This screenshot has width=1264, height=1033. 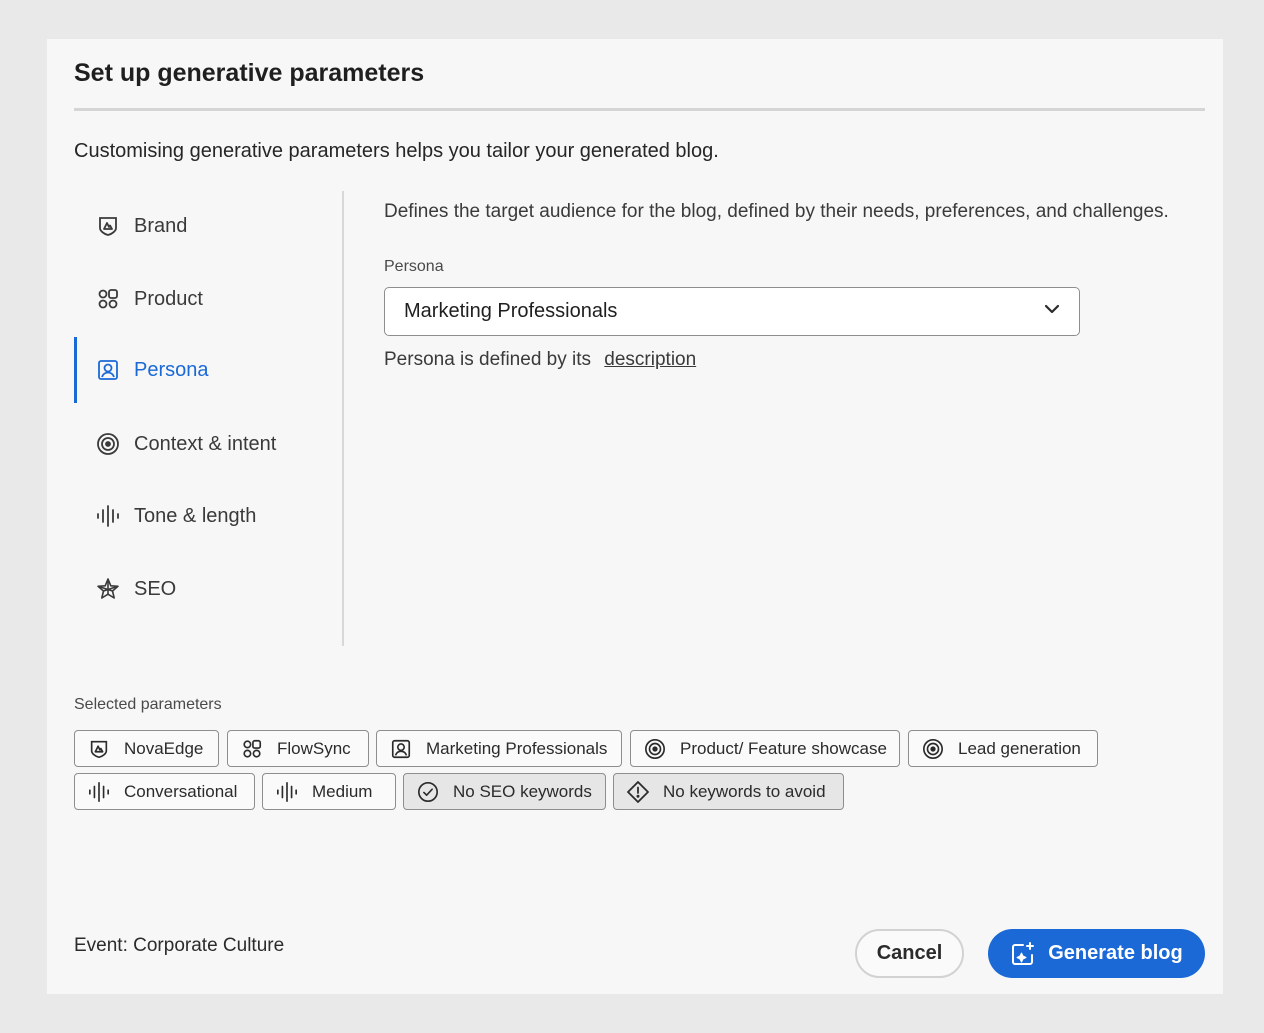 I want to click on chip-length: Medium, so click(x=329, y=791).